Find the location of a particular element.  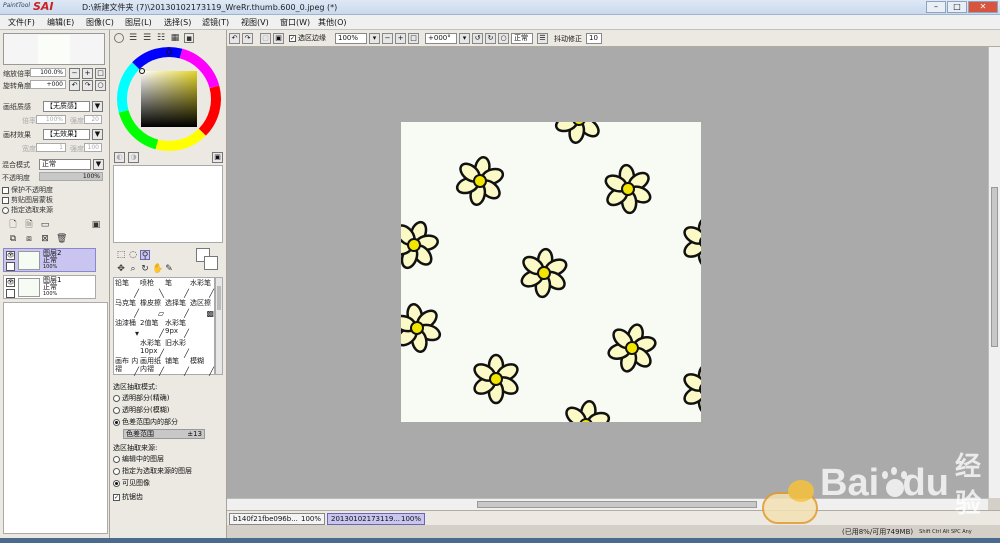

rotation-select: +000° is located at coordinates (441, 38).